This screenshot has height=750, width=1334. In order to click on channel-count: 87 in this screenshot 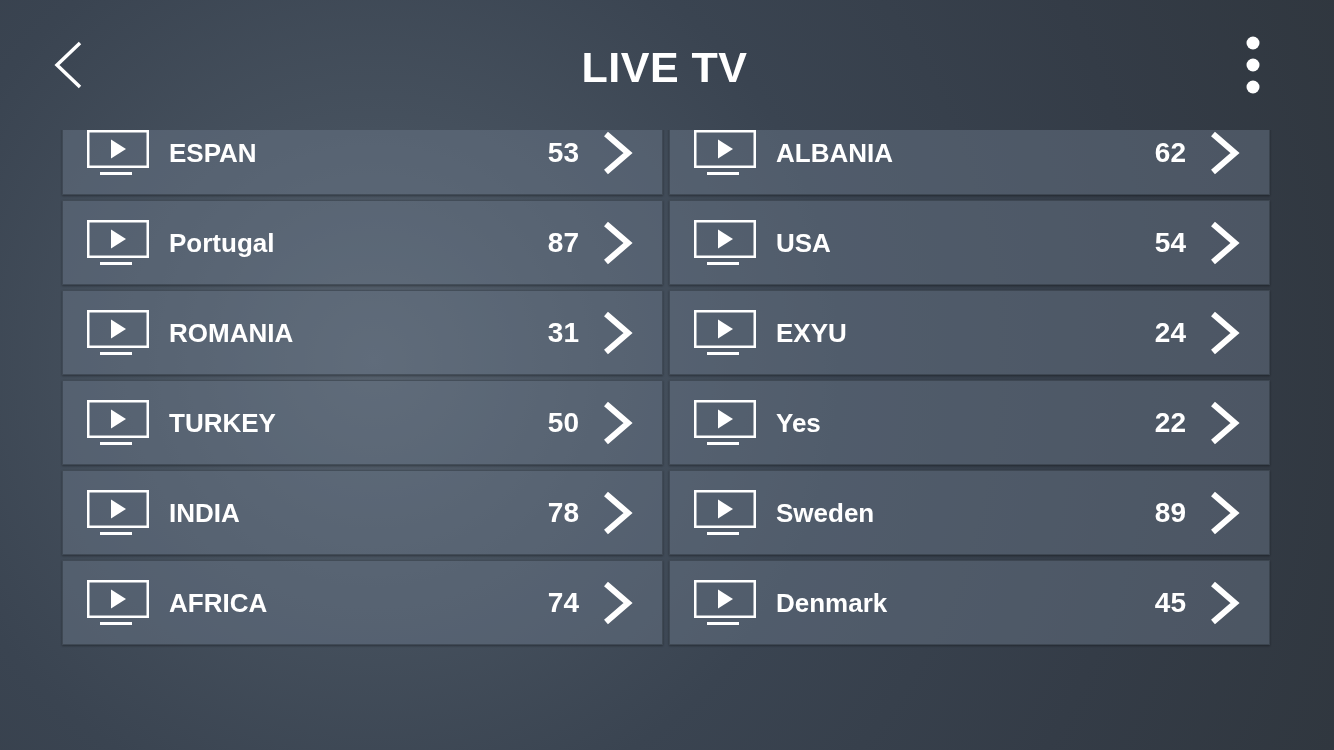, I will do `click(563, 242)`.